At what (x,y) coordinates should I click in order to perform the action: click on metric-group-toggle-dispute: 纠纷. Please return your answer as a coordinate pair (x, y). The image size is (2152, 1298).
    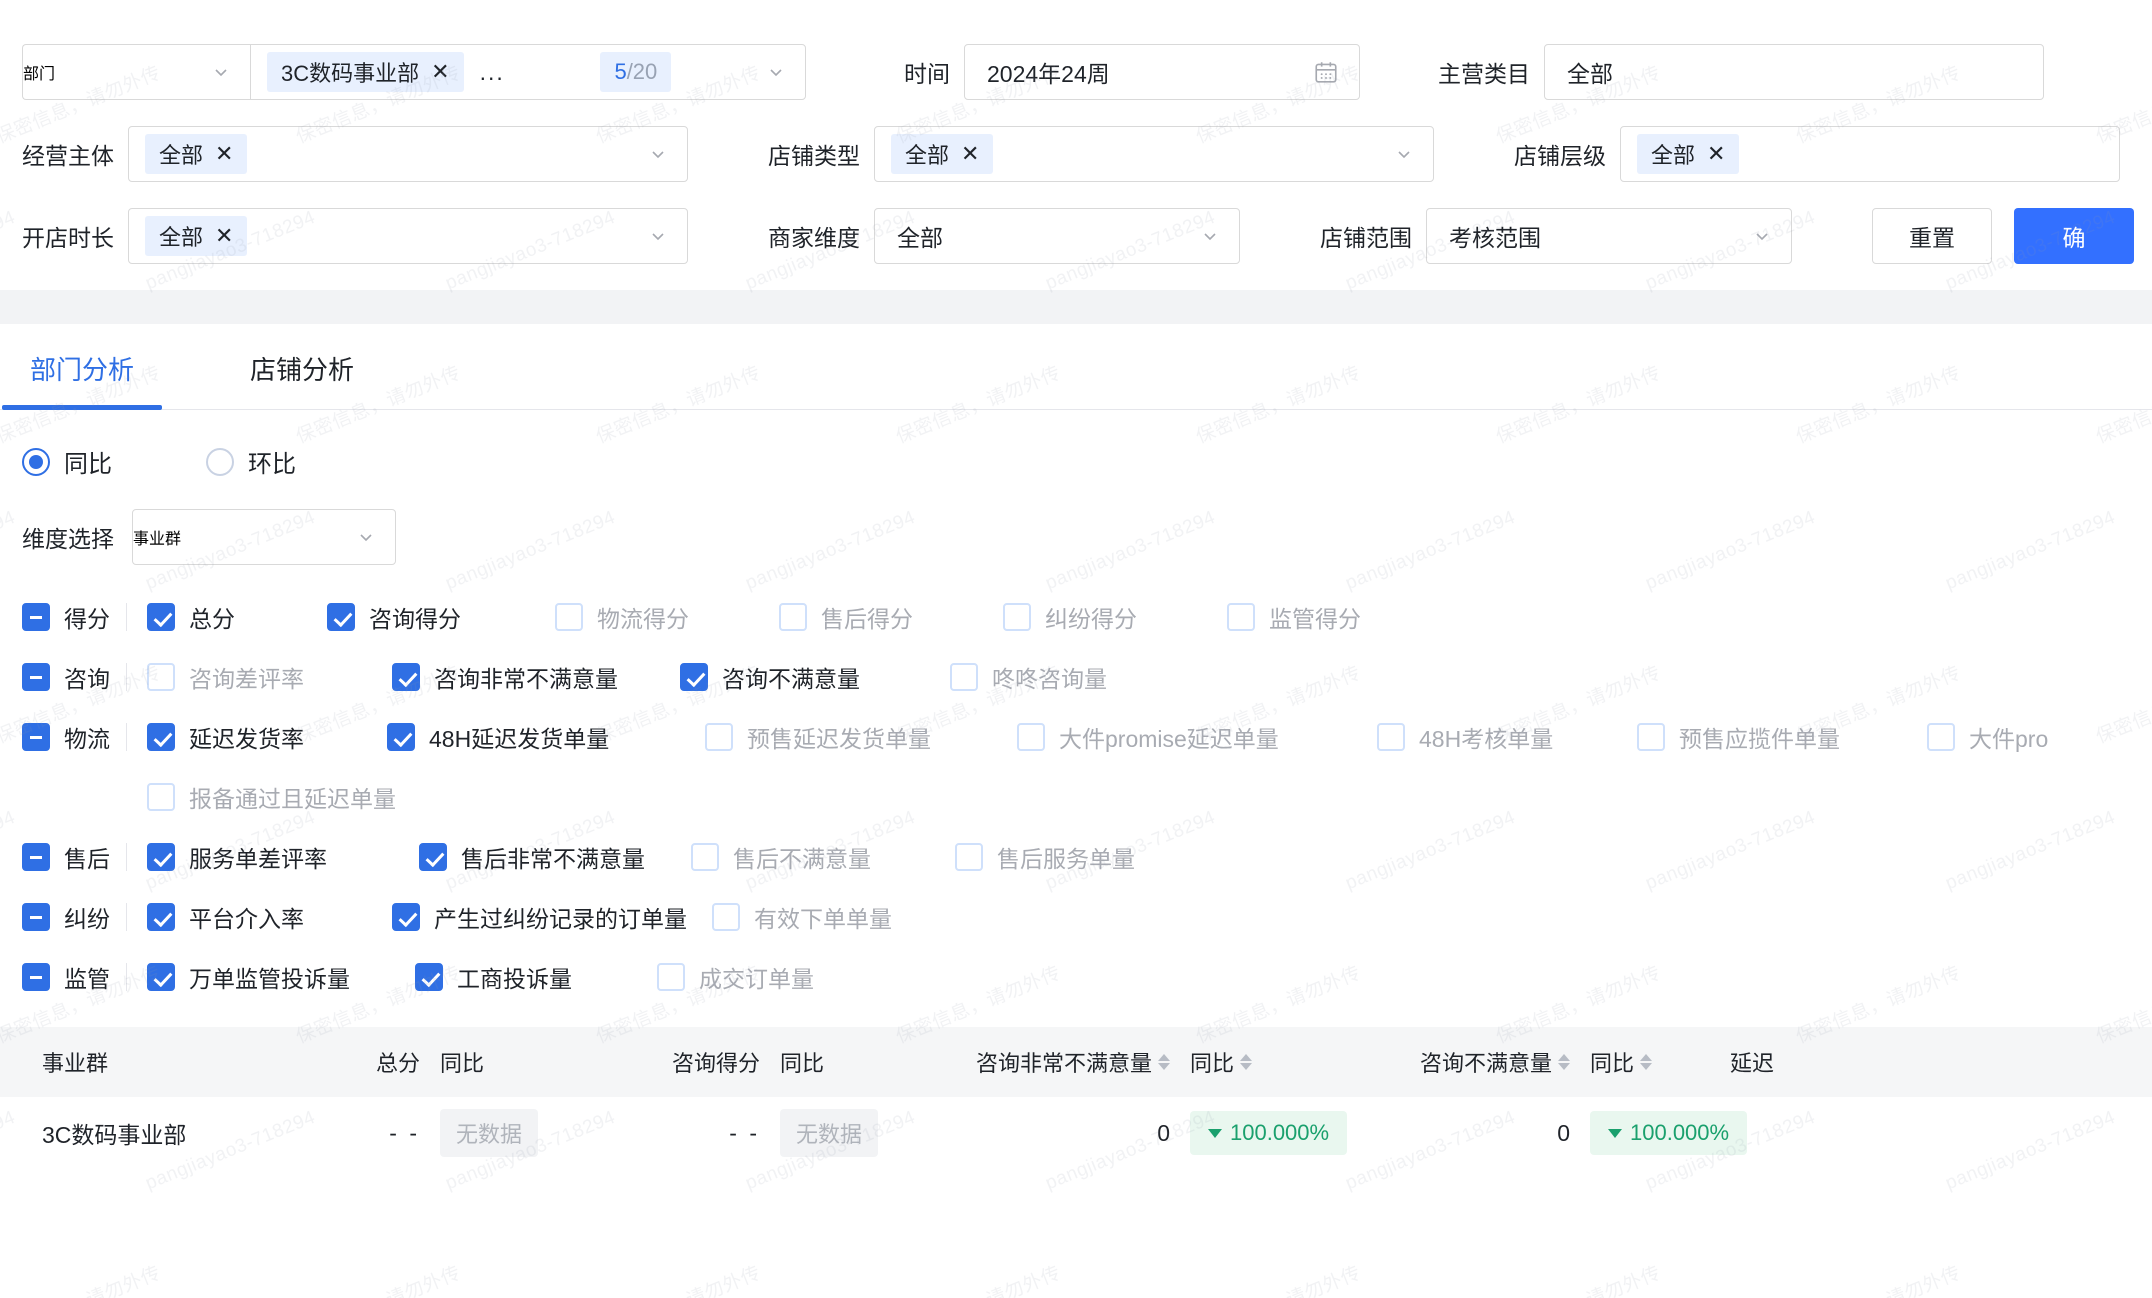
    Looking at the image, I should click on (72, 917).